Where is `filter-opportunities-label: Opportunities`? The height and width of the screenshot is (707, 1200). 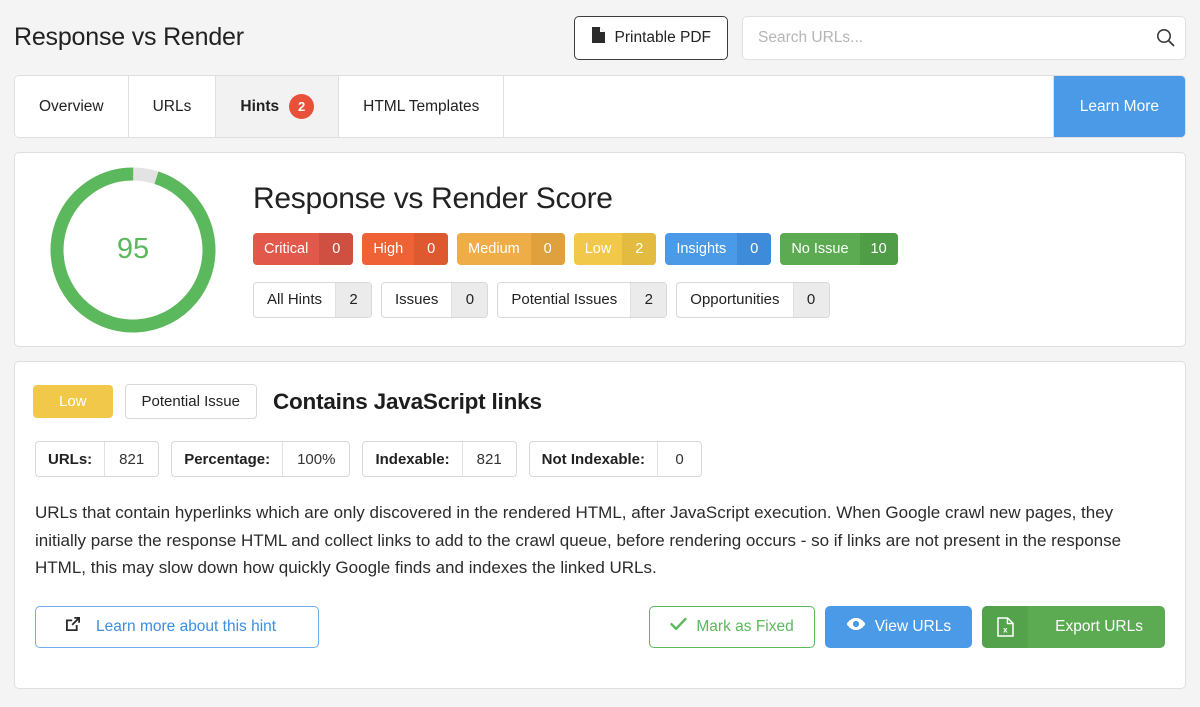 filter-opportunities-label: Opportunities is located at coordinates (735, 299).